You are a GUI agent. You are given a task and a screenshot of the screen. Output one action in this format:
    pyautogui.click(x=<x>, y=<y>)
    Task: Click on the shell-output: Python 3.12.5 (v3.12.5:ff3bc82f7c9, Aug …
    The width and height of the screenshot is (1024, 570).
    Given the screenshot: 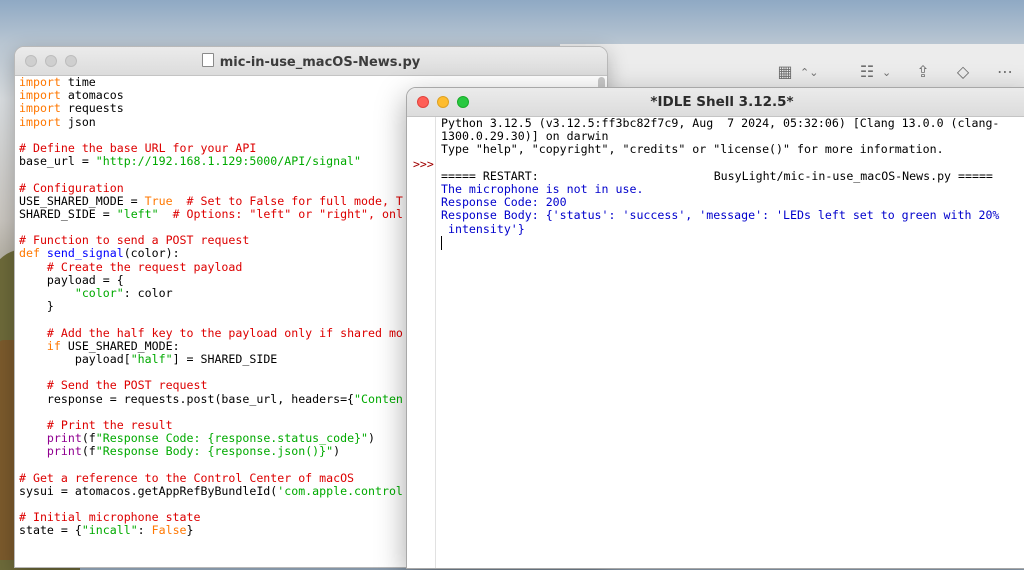 What is the action you would take?
    pyautogui.click(x=732, y=183)
    